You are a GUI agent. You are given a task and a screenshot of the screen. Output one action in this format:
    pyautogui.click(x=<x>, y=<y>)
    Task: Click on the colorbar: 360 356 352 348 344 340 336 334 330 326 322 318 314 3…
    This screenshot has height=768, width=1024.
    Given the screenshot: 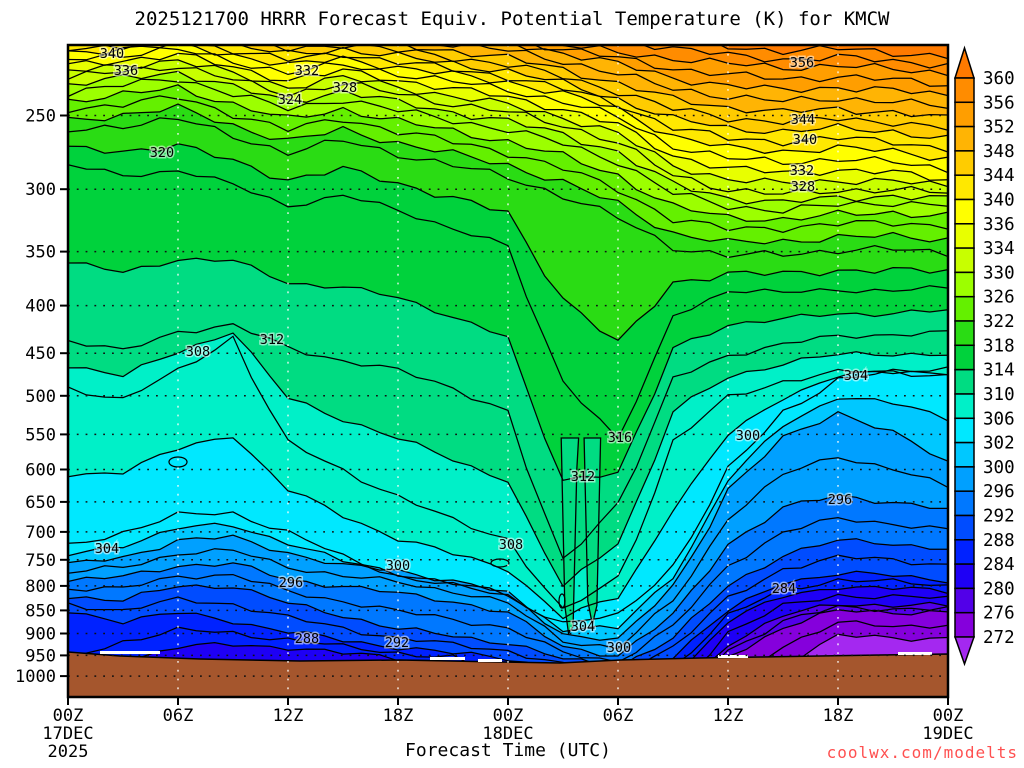 What is the action you would take?
    pyautogui.click(x=984, y=356)
    